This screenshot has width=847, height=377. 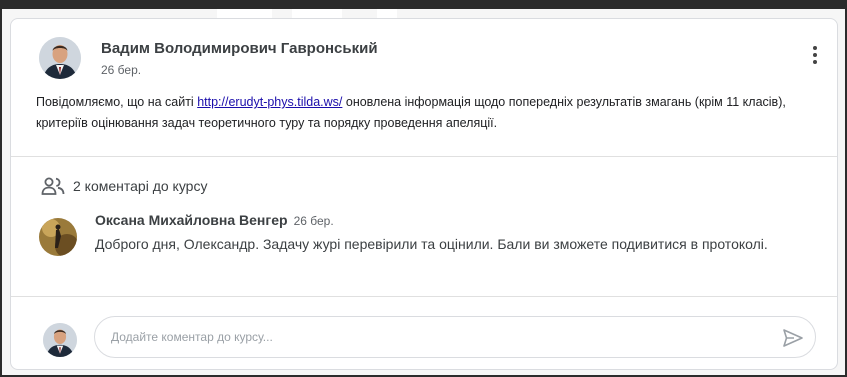 What do you see at coordinates (815, 55) in the screenshot?
I see `more-options-button` at bounding box center [815, 55].